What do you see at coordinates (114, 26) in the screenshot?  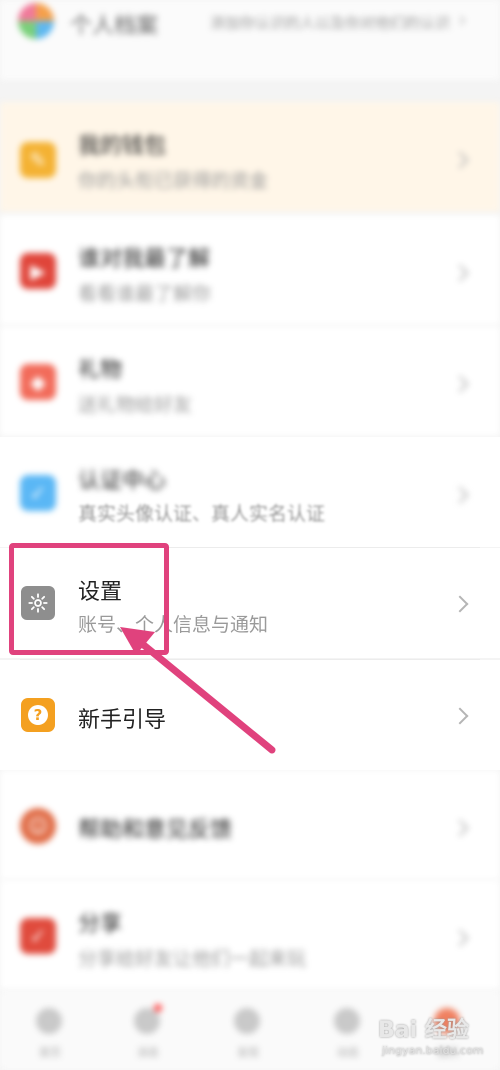 I see `header-title: 个人档案` at bounding box center [114, 26].